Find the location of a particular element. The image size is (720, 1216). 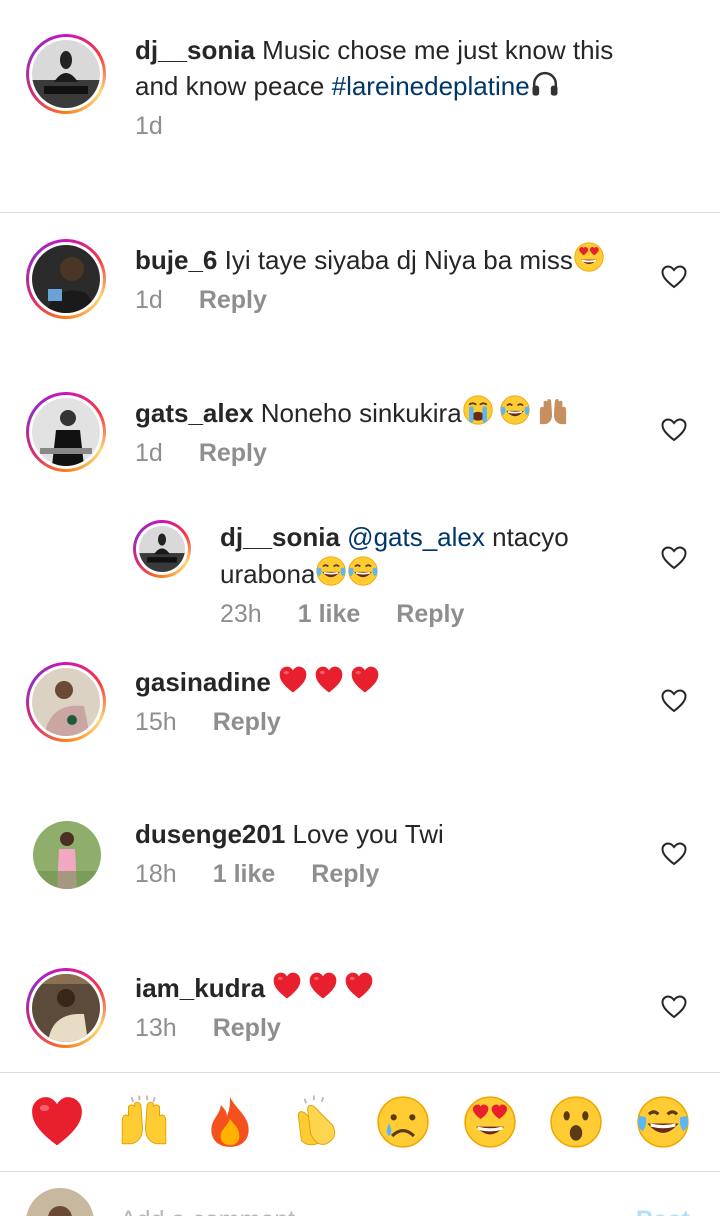

reaction-raising-hands is located at coordinates (144, 1122).